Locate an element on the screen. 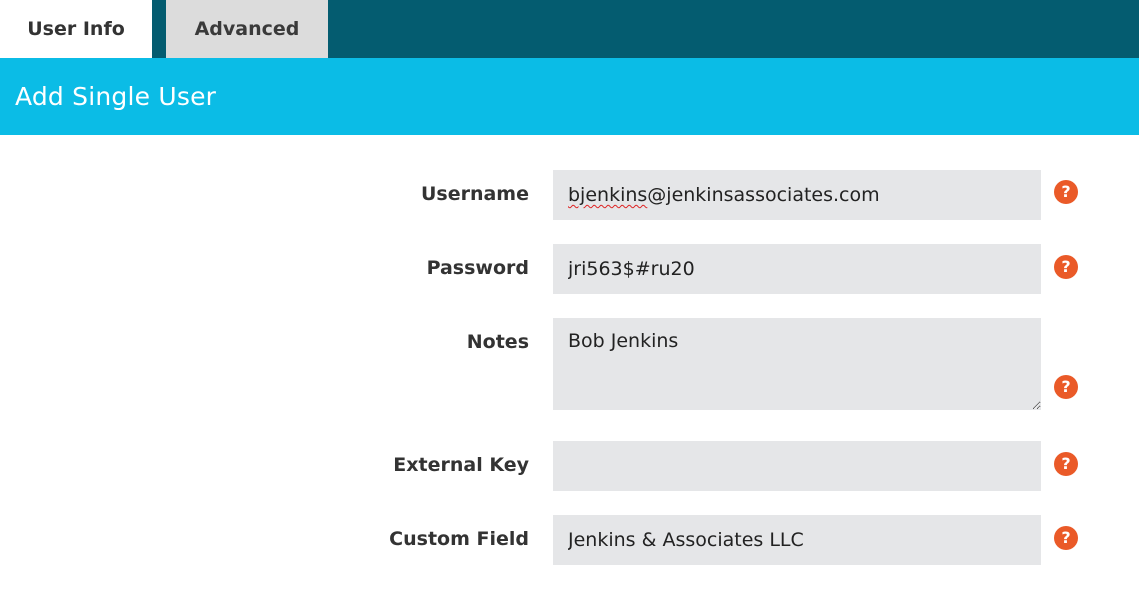 This screenshot has width=1139, height=593. notes-label: Notes is located at coordinates (497, 342).